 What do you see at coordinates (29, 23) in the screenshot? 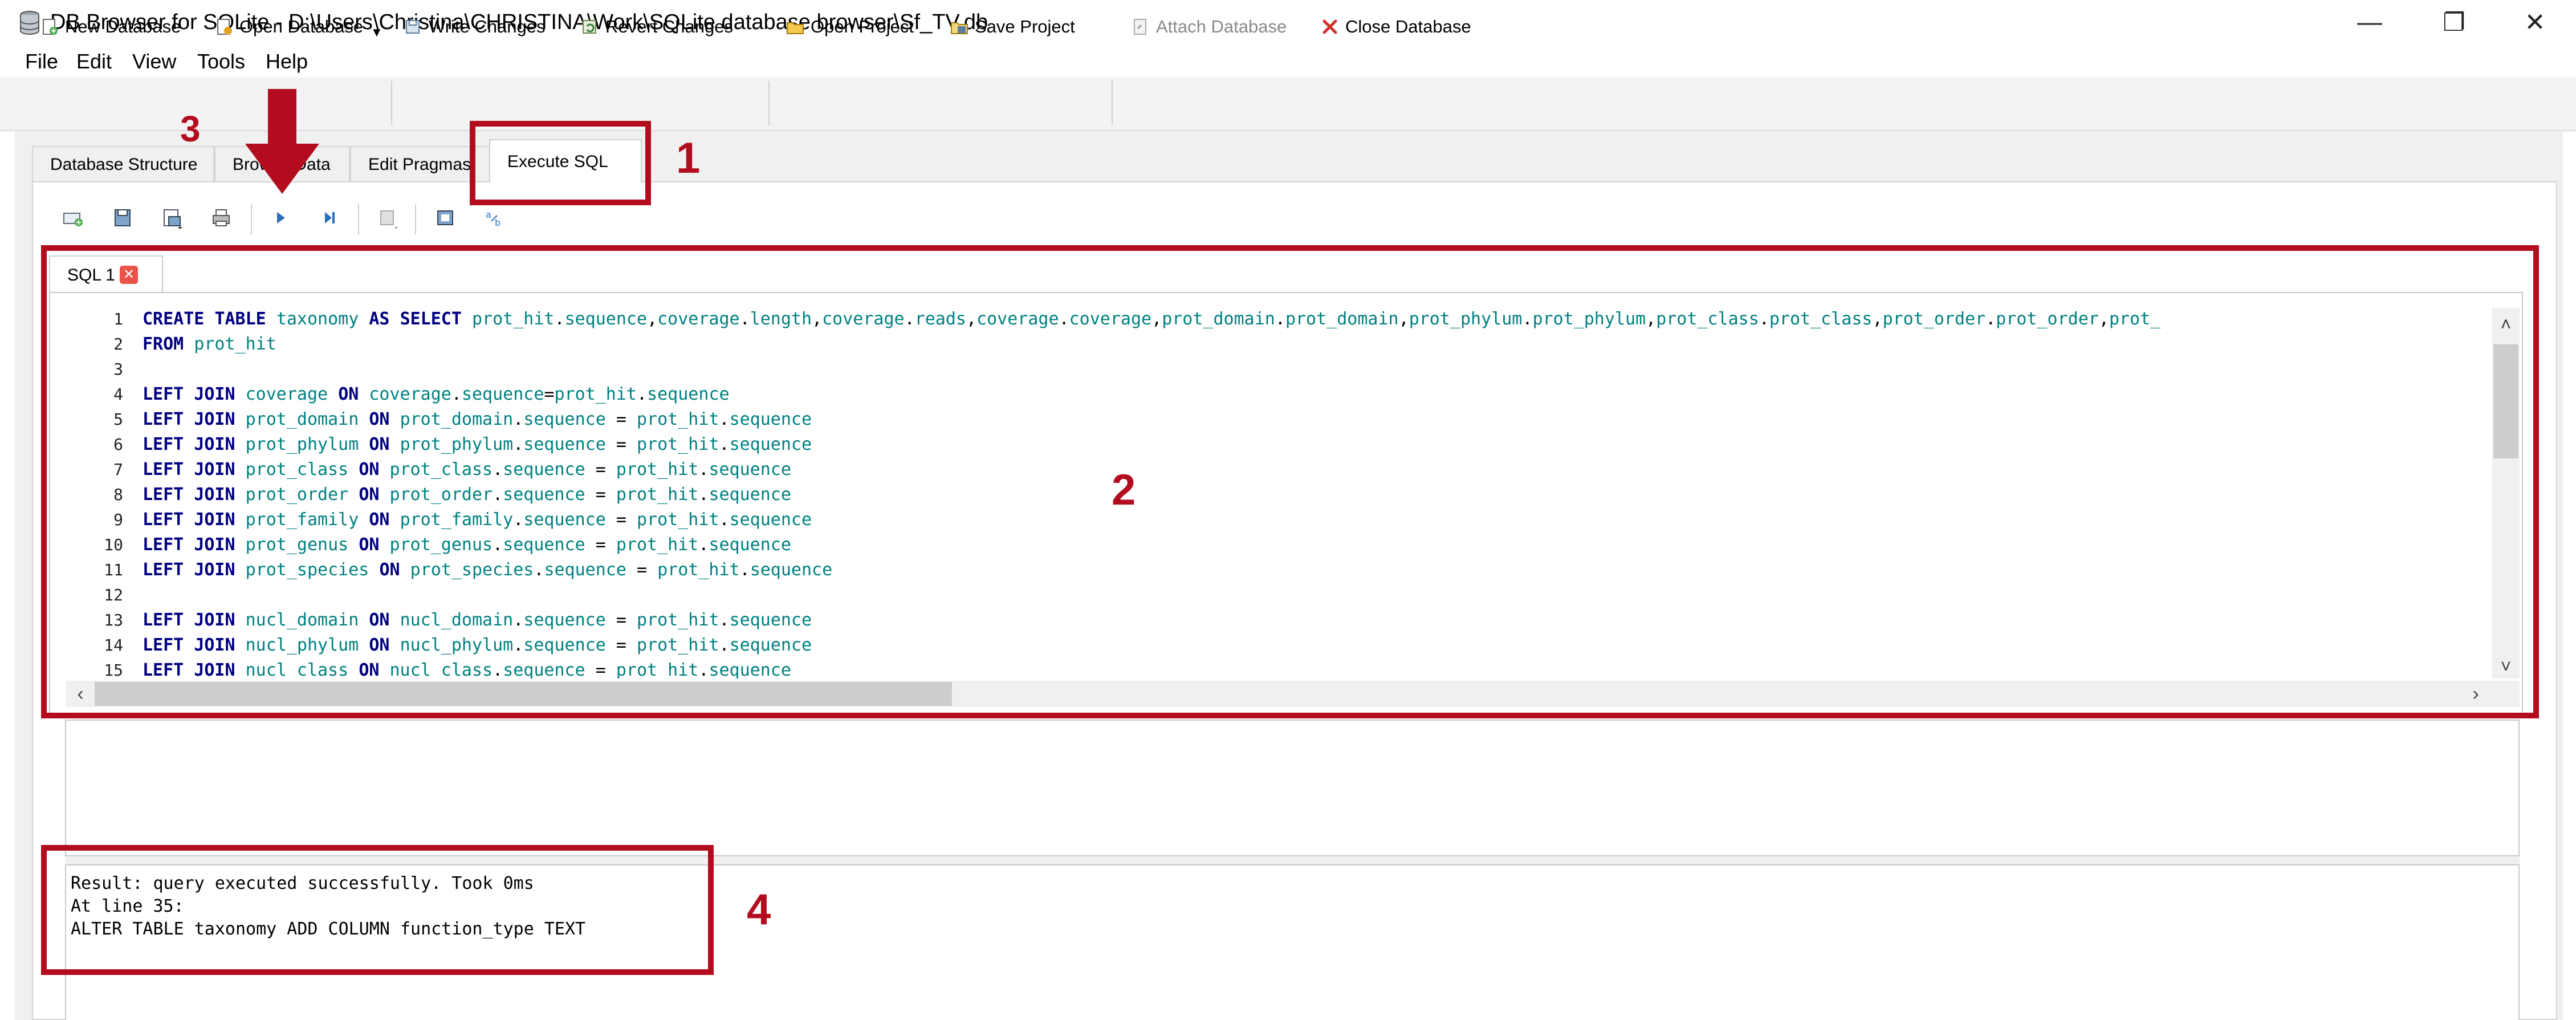
I see `database-app-icon` at bounding box center [29, 23].